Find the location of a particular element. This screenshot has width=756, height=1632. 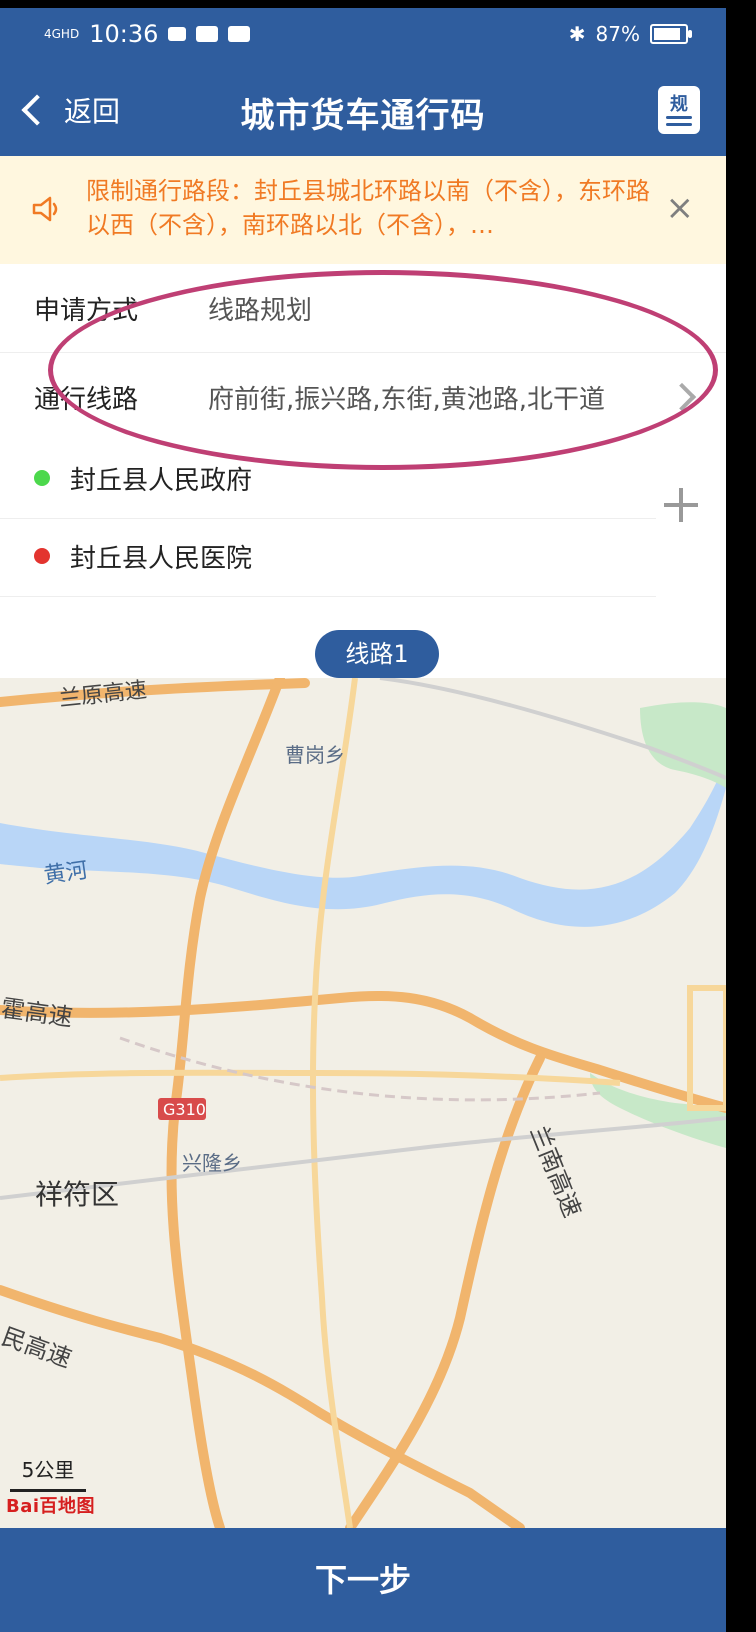

route-tabs: 线路1 is located at coordinates (363, 645).